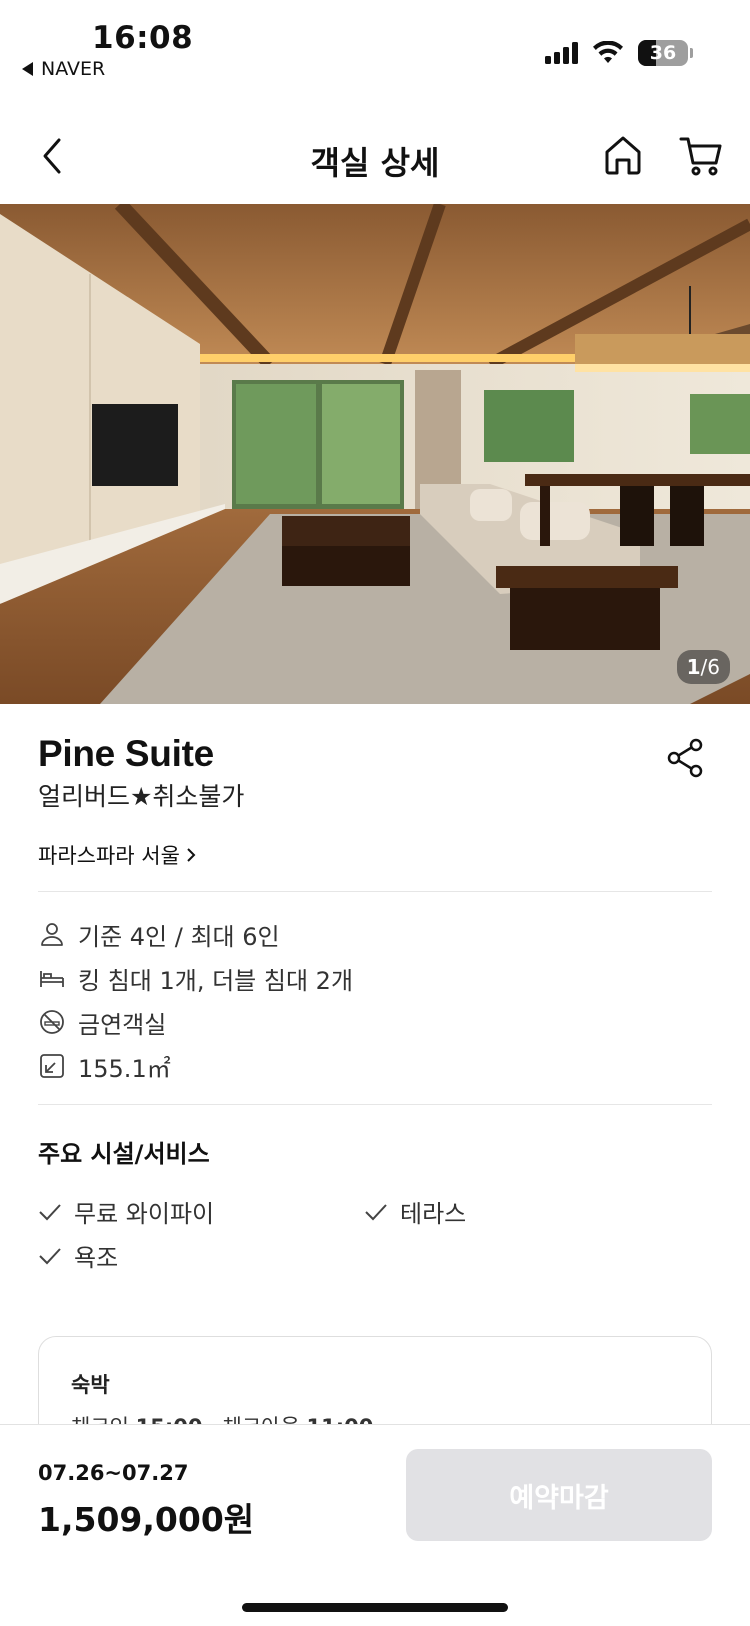 This screenshot has height=1626, width=750. What do you see at coordinates (73, 69) in the screenshot?
I see `back-app-label: NAVER` at bounding box center [73, 69].